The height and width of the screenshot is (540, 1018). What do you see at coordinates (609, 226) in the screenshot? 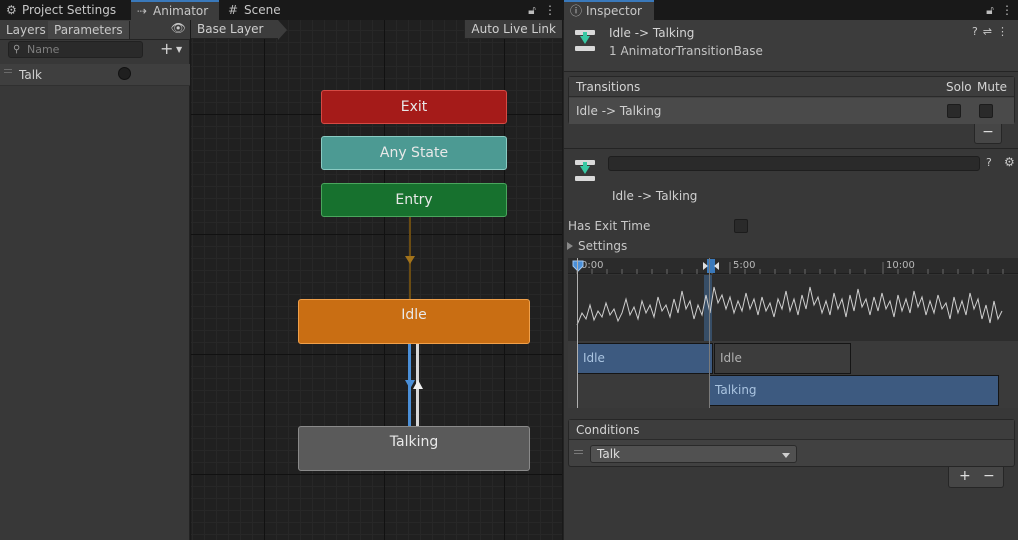
I see `has-exit-time-label: Has Exit Time` at bounding box center [609, 226].